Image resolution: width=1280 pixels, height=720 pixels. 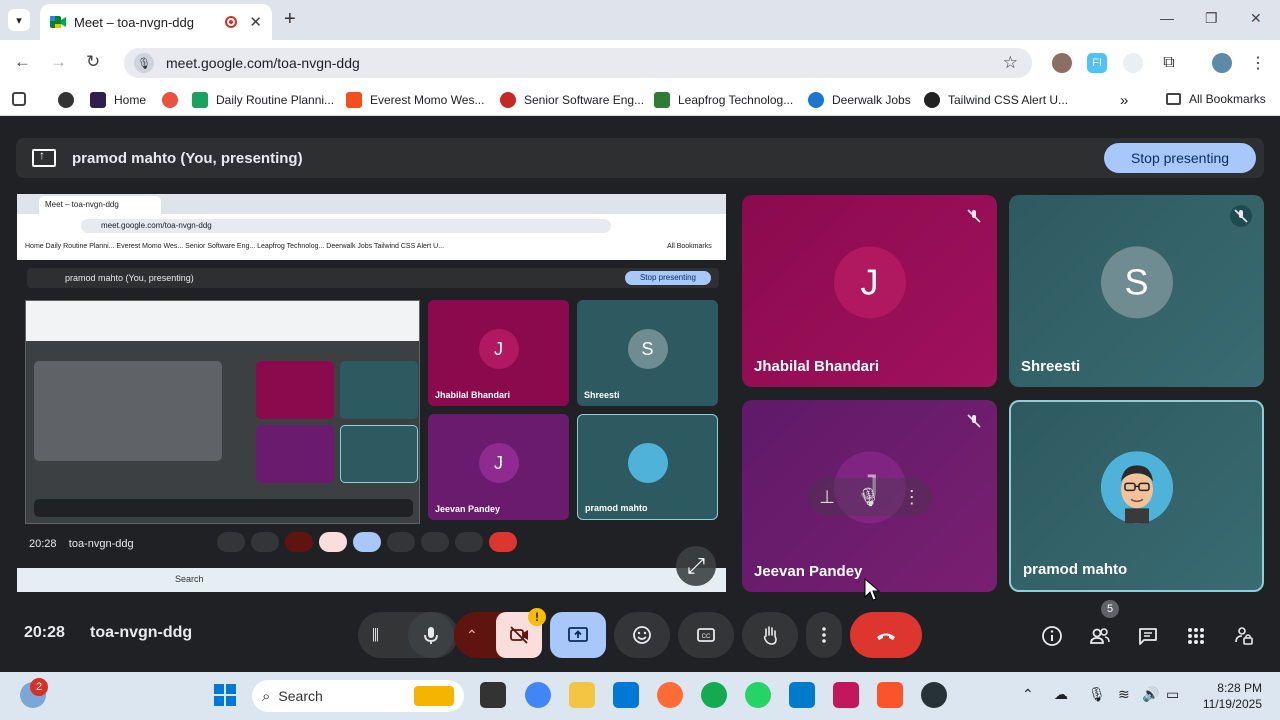 I want to click on brave-icon, so click(x=890, y=695).